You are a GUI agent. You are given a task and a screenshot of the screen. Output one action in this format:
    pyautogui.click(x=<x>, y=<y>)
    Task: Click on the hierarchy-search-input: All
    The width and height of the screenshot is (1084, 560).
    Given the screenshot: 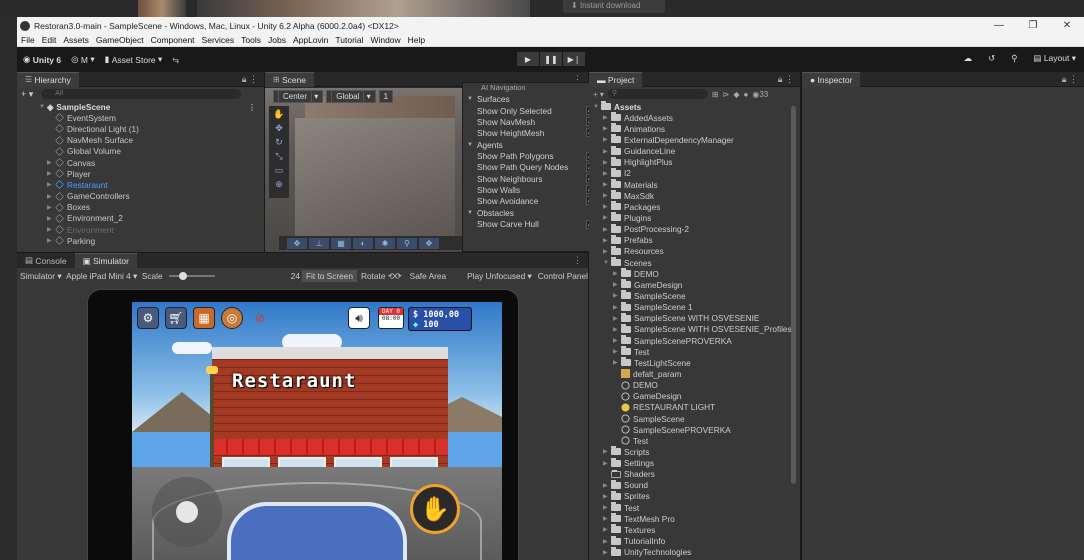 What is the action you would take?
    pyautogui.click(x=141, y=94)
    